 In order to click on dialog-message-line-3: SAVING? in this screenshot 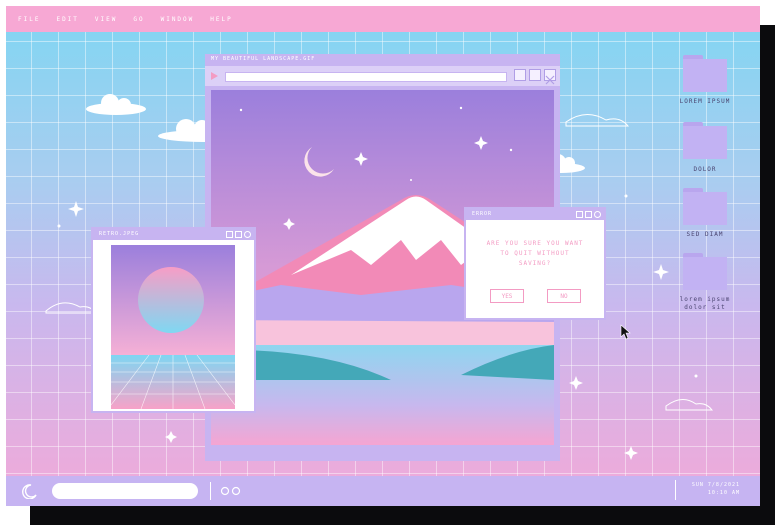, I will do `click(535, 263)`.